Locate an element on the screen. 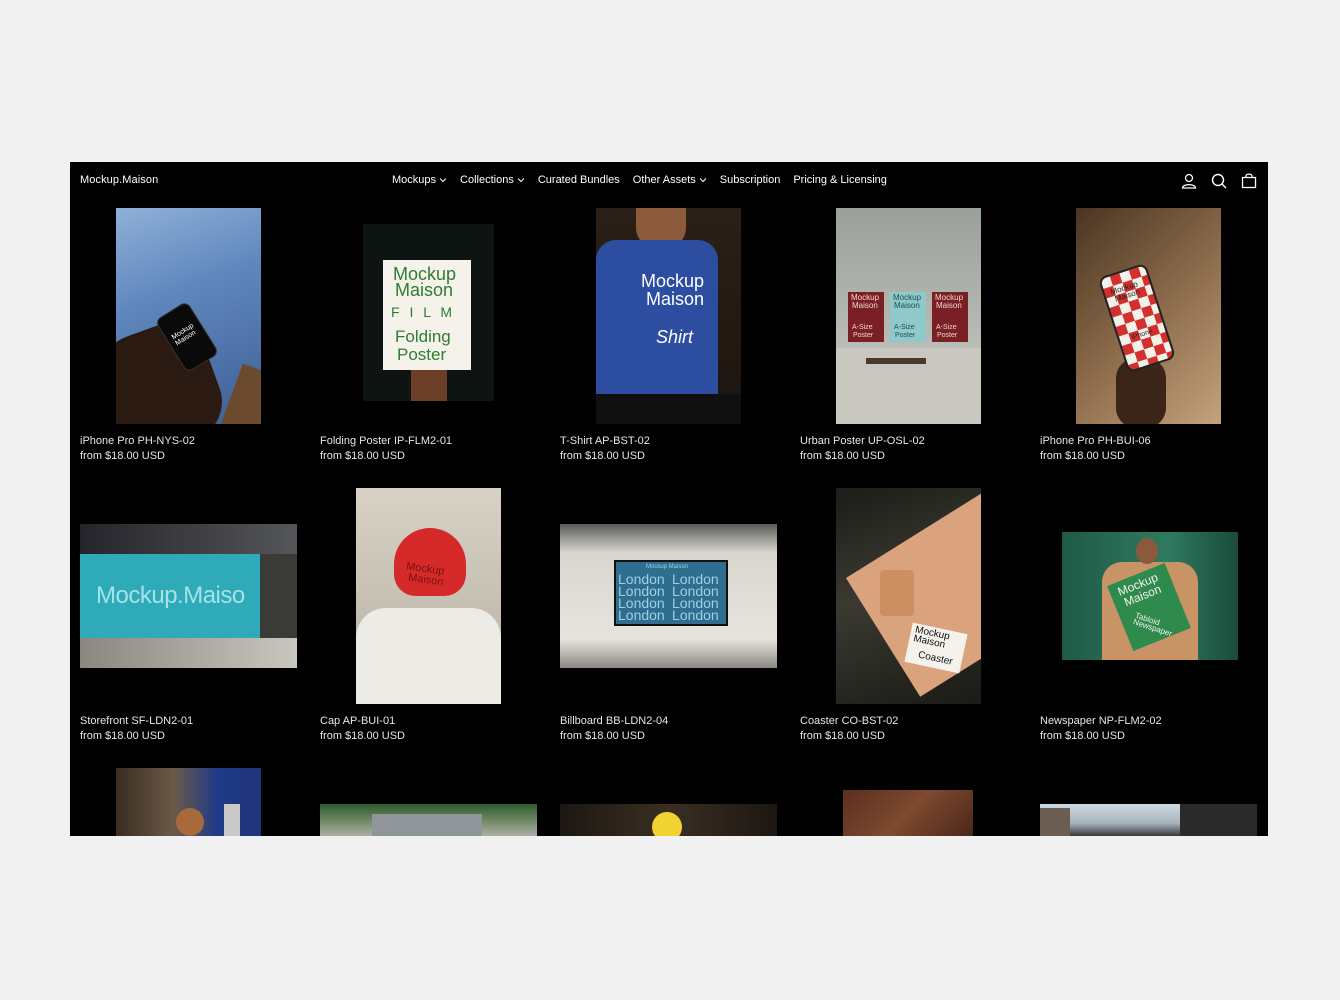  product-title: Folding Poster IP-FLM2-01 is located at coordinates (386, 441).